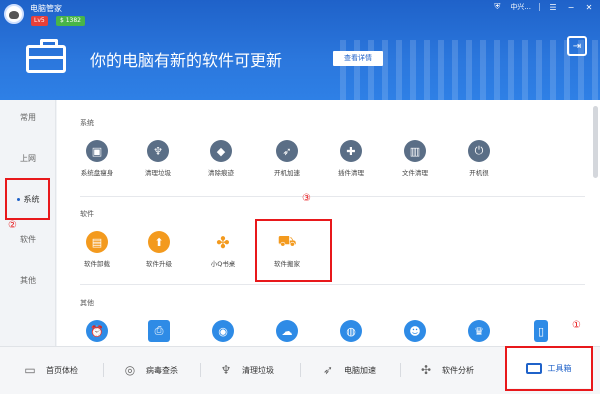 This screenshot has width=600, height=394. I want to click on fan-icon: ✣, so click(426, 370).